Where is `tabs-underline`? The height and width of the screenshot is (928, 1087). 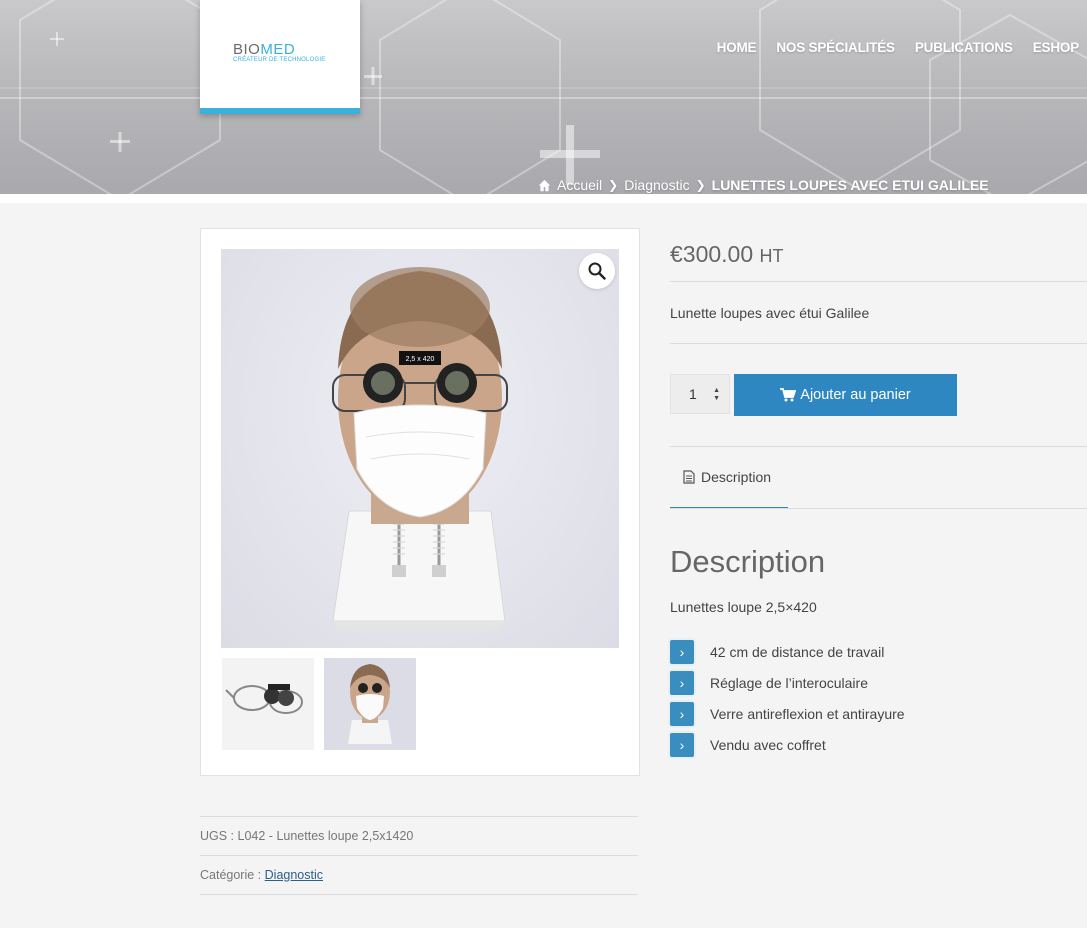 tabs-underline is located at coordinates (878, 508).